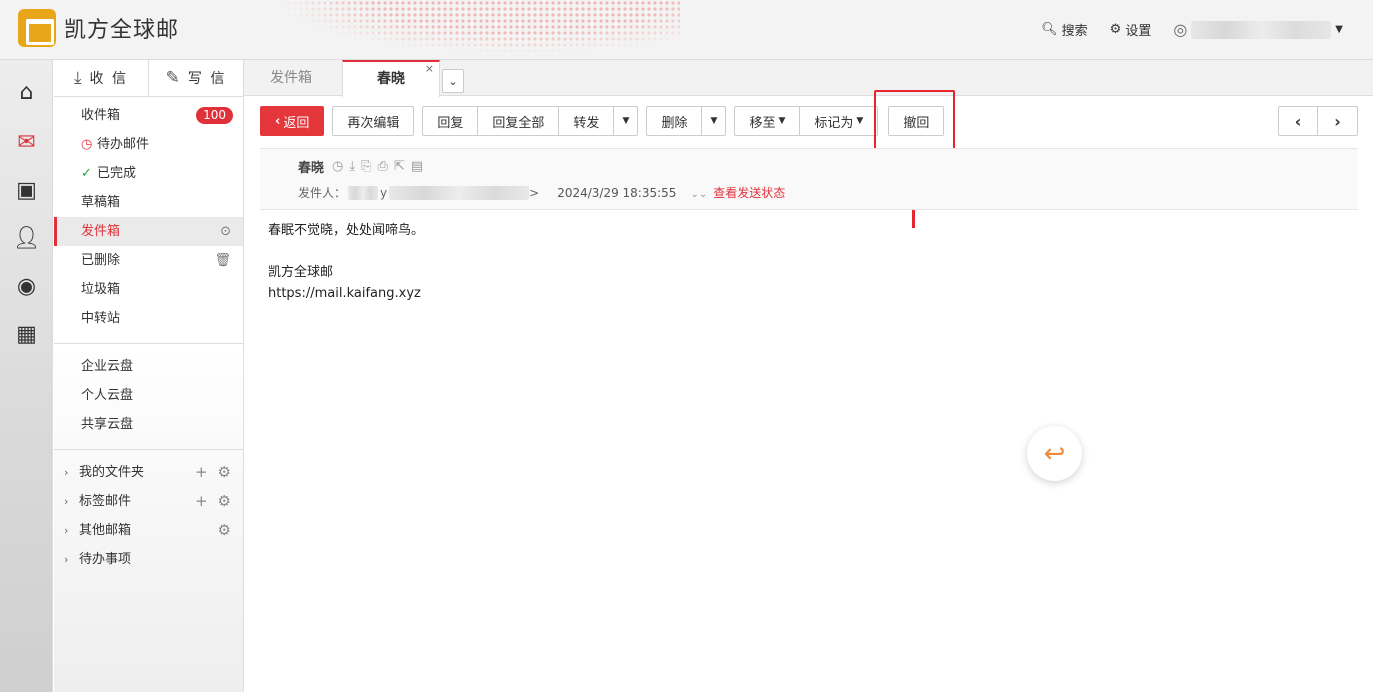 The width and height of the screenshot is (1373, 692). Describe the element at coordinates (366, 166) in the screenshot. I see `bookmark-icon: ⎘` at that location.